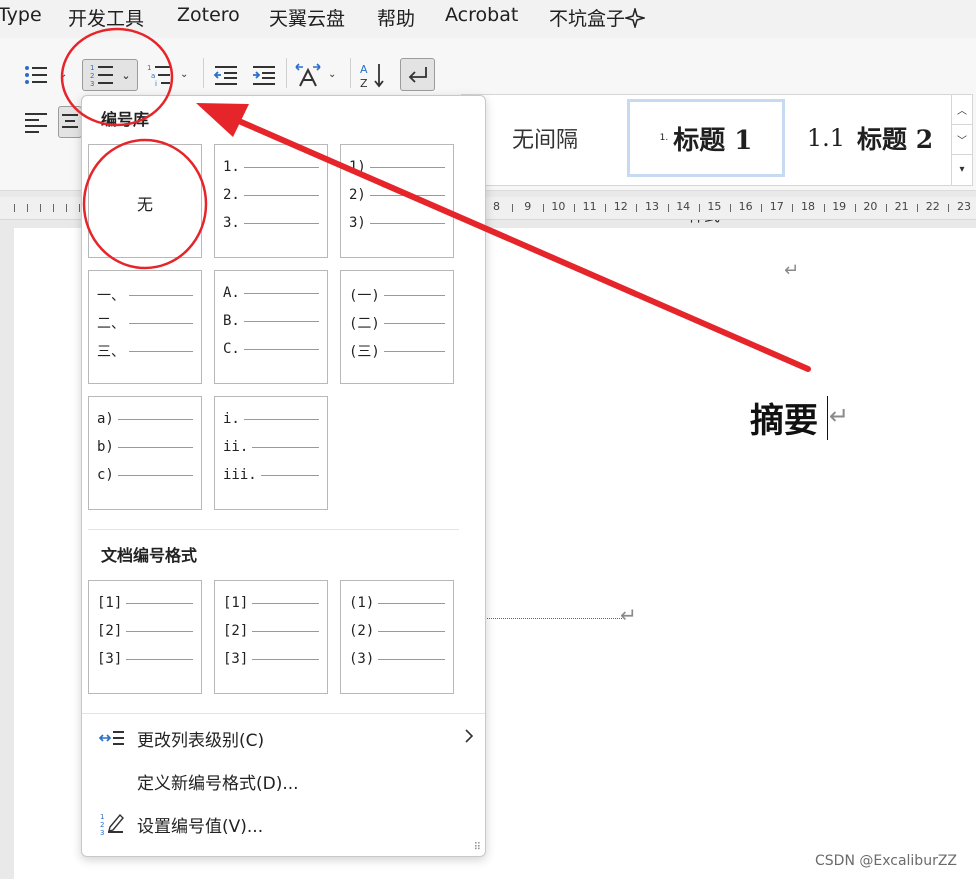 The width and height of the screenshot is (976, 879). Describe the element at coordinates (962, 110) in the screenshot. I see `gallery-up-icon: ︿` at that location.